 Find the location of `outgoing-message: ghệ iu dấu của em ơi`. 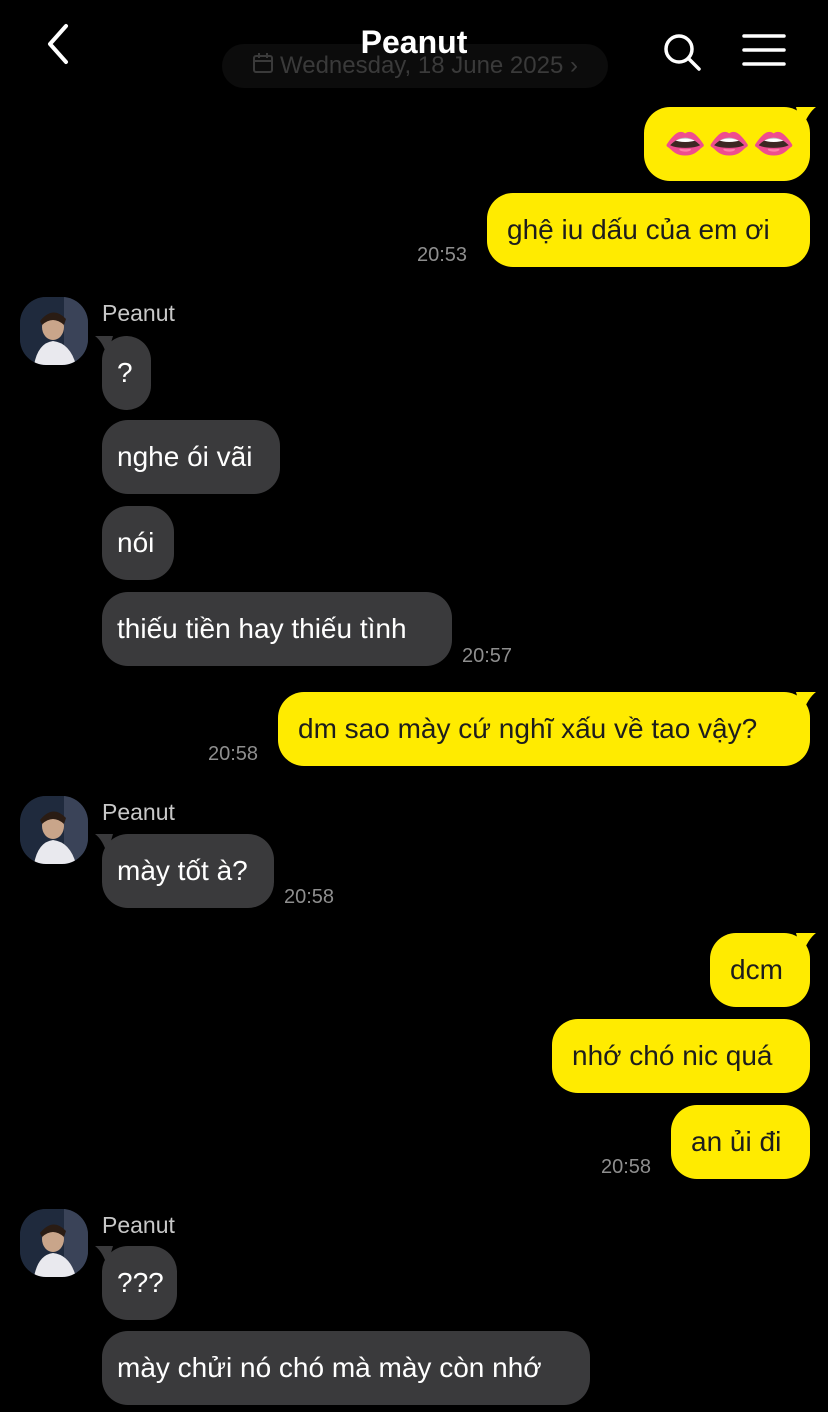

outgoing-message: ghệ iu dấu của em ơi is located at coordinates (648, 230).